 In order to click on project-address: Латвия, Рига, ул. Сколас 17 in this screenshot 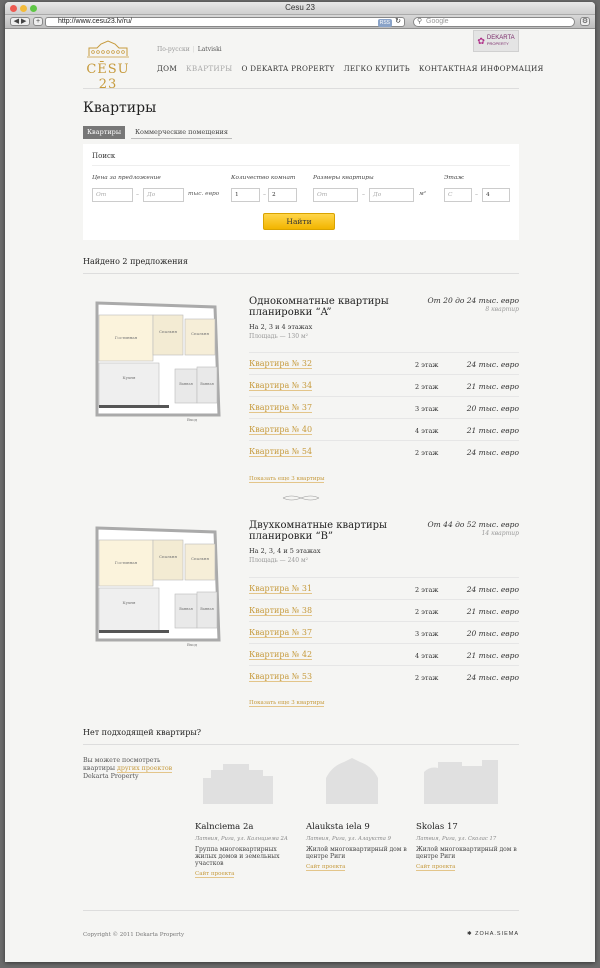, I will do `click(456, 839)`.